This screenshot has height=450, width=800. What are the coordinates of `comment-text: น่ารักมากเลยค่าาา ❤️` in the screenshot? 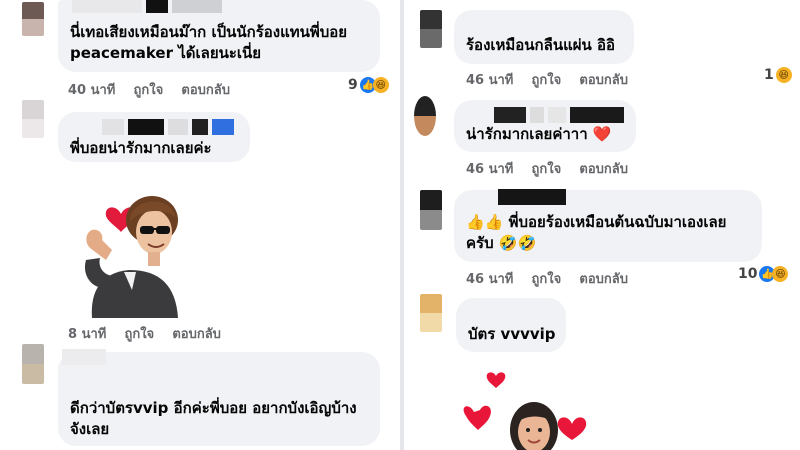 It's located at (539, 134).